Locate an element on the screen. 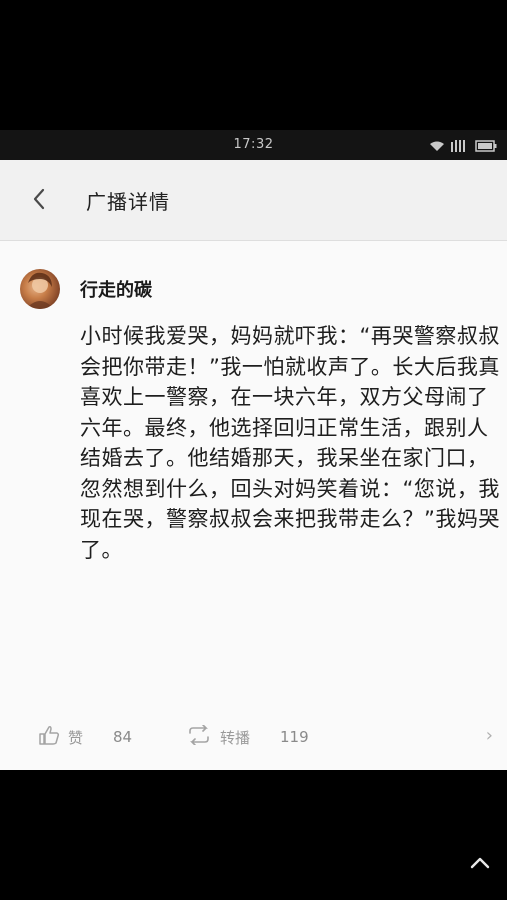  scroll-up-button is located at coordinates (480, 863).